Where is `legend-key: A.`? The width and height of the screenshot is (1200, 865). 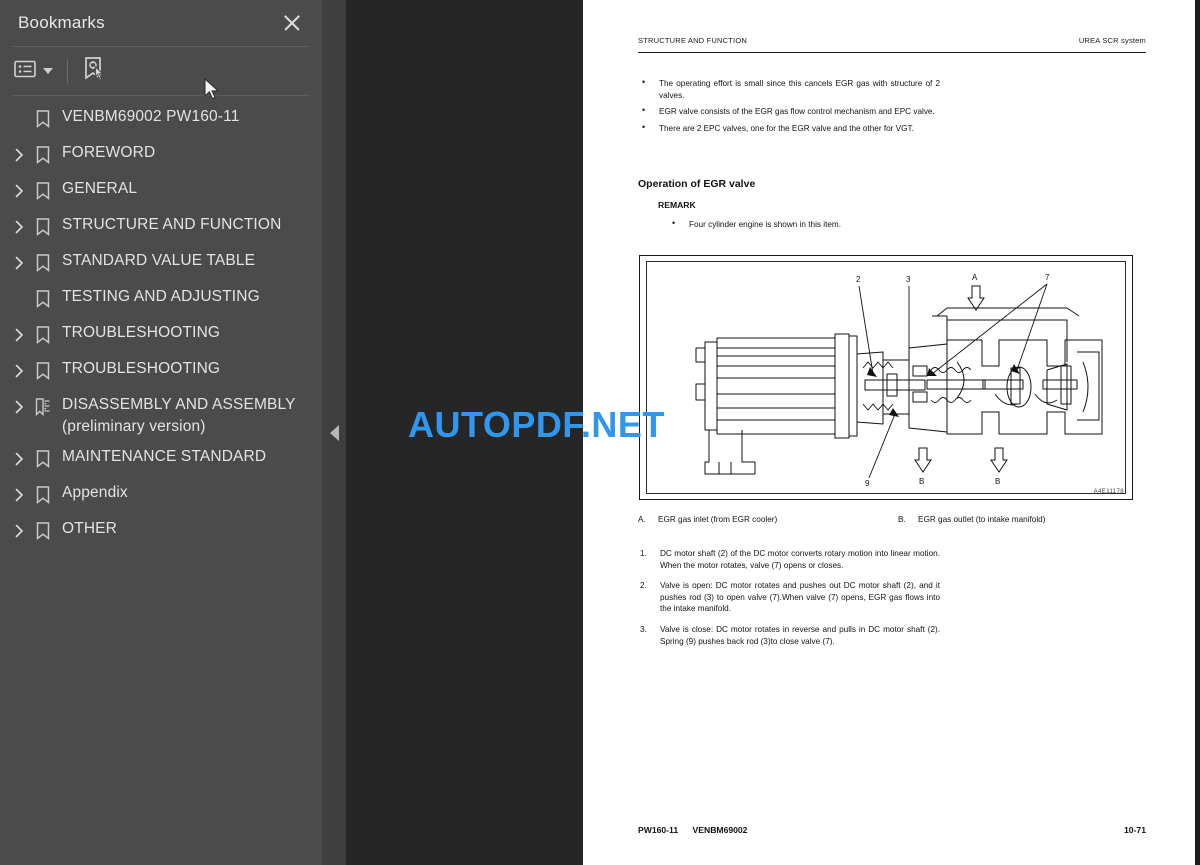 legend-key: A. is located at coordinates (642, 519).